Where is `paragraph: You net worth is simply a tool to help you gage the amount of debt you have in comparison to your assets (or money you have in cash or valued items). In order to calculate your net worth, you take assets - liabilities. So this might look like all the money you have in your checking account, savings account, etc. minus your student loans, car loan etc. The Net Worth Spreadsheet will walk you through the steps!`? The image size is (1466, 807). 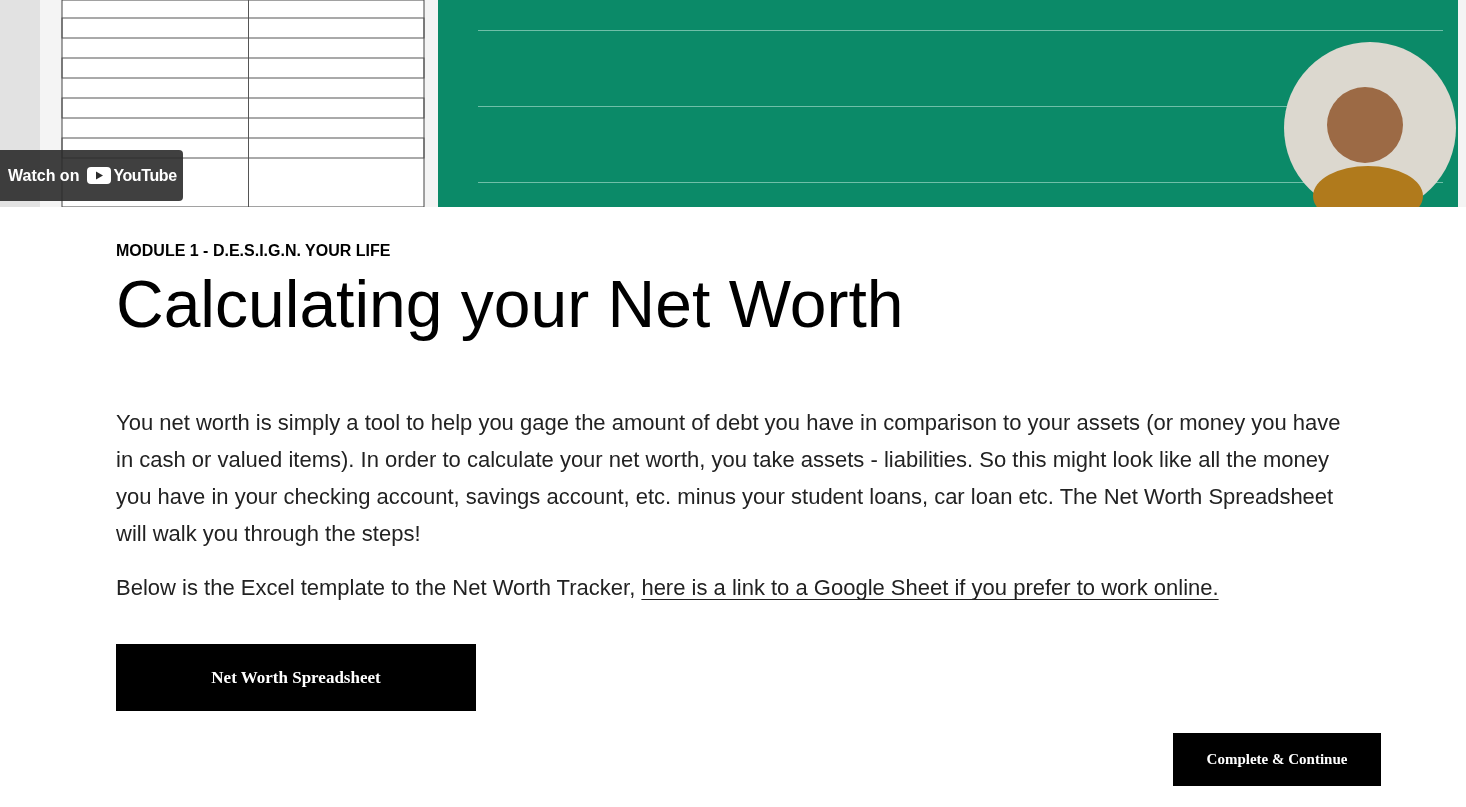 paragraph: You net worth is simply a tool to help you gage the amount of debt you have in comparison to your assets (or money you have in cash or valued items). In order to calculate your net worth, you take assets - liabilities. So this might look like all the money you have in your checking account, savings account, etc. minus your student loans, car loan etc. The Net Worth Spreadsheet will walk you through the steps! is located at coordinates (729, 479).